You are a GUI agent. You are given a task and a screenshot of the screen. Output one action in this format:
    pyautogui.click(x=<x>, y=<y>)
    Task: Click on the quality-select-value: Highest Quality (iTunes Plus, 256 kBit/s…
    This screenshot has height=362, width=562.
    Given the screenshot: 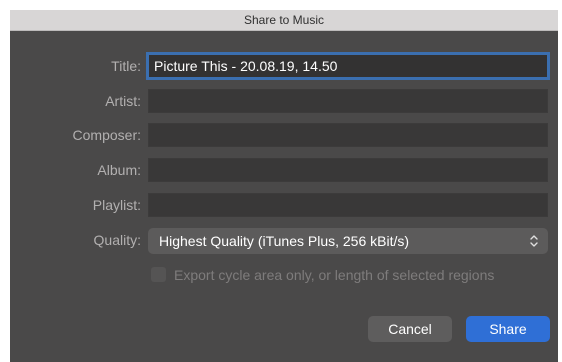 What is the action you would take?
    pyautogui.click(x=284, y=241)
    